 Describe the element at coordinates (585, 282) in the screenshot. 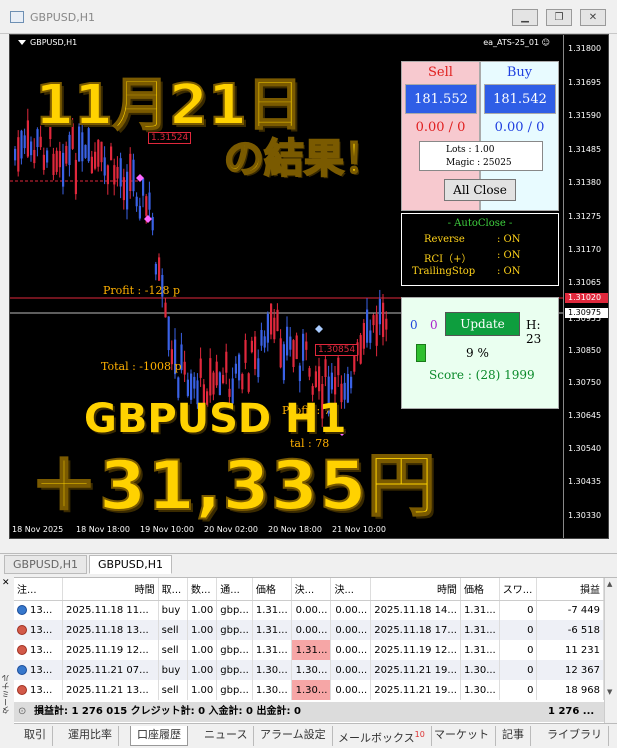

I see `price-tick-label: 1.31065` at that location.